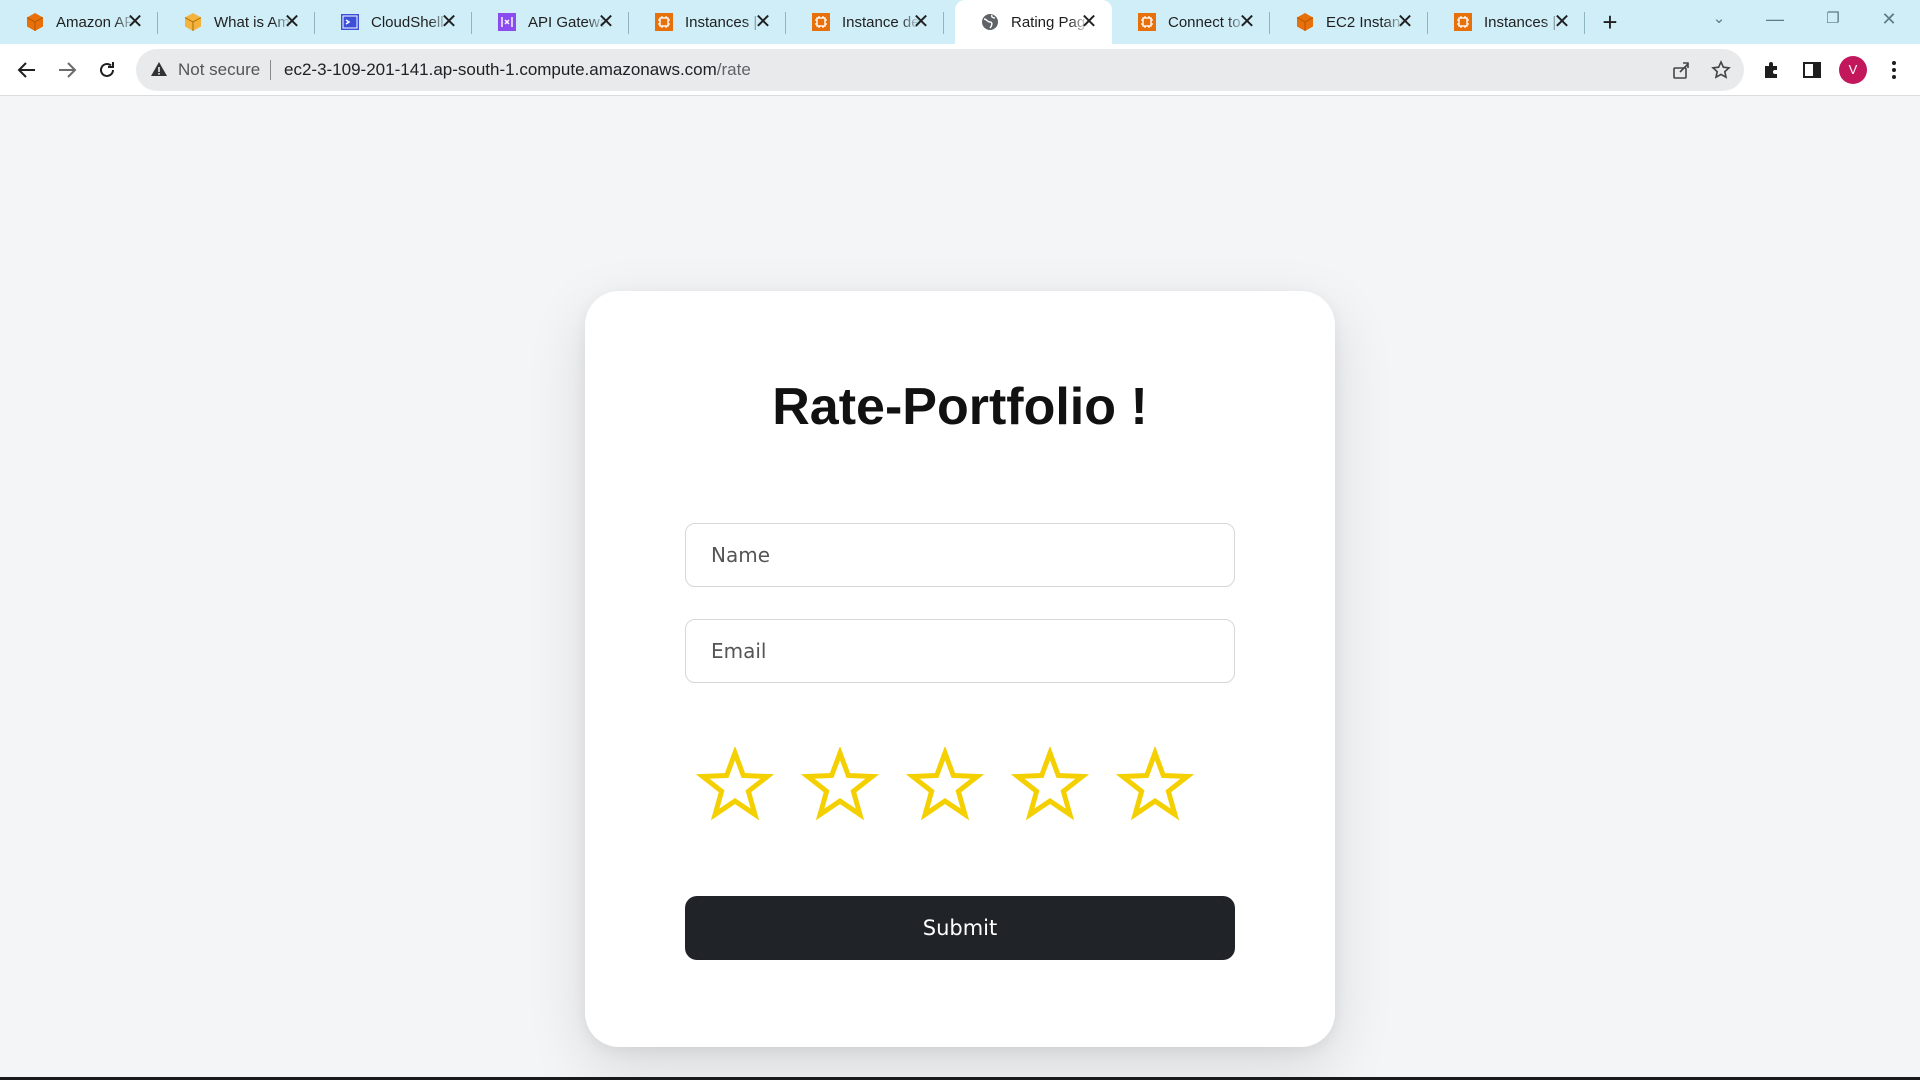 The height and width of the screenshot is (1080, 1920). I want to click on email-input, so click(960, 651).